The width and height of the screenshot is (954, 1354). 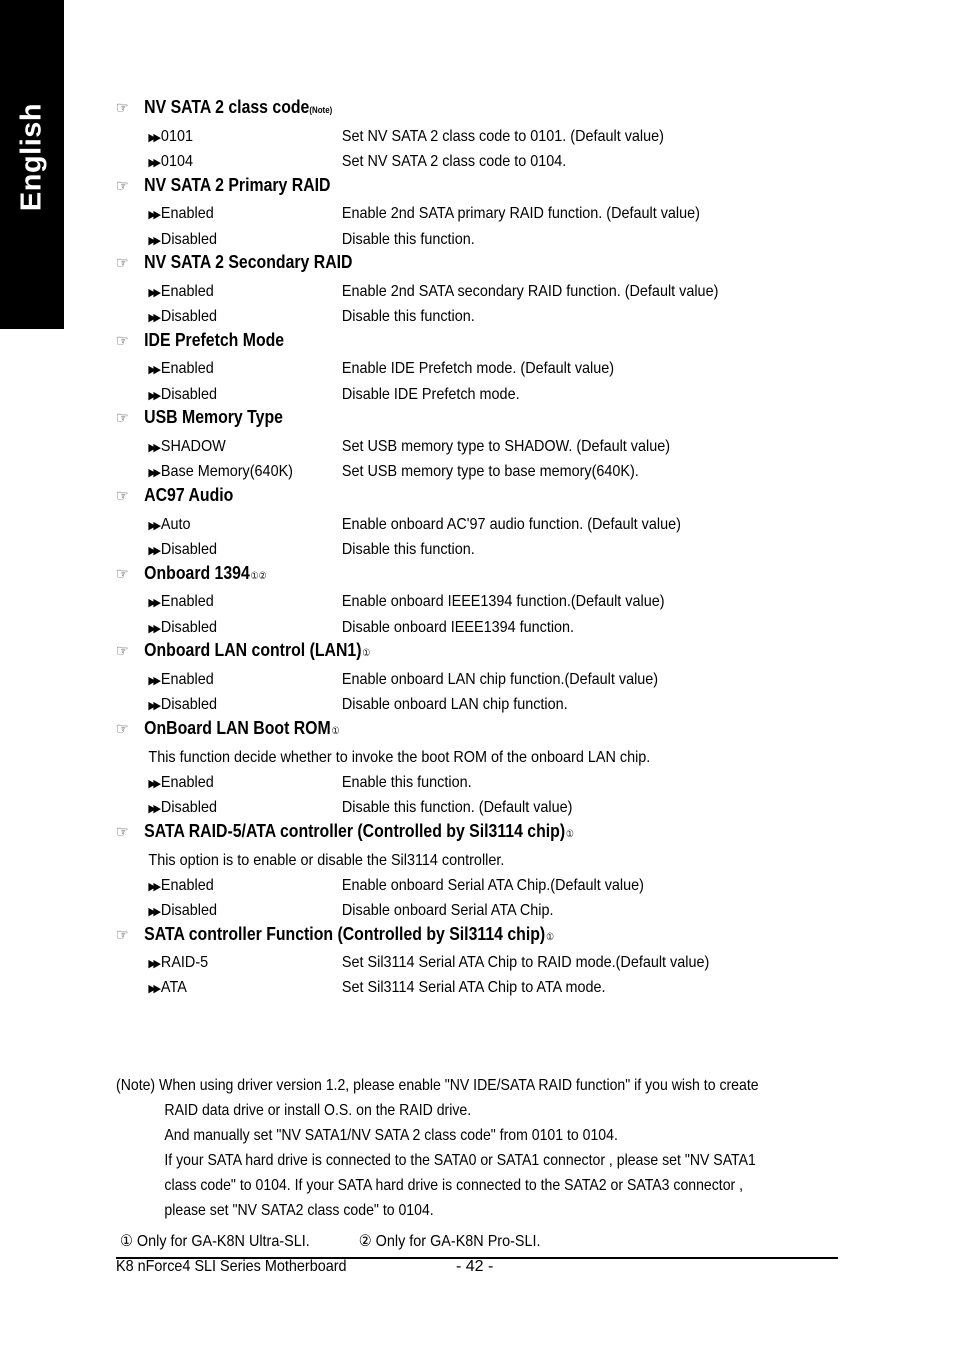 What do you see at coordinates (229, 137) in the screenshot?
I see `option-name-cell: ▶▶ 0101` at bounding box center [229, 137].